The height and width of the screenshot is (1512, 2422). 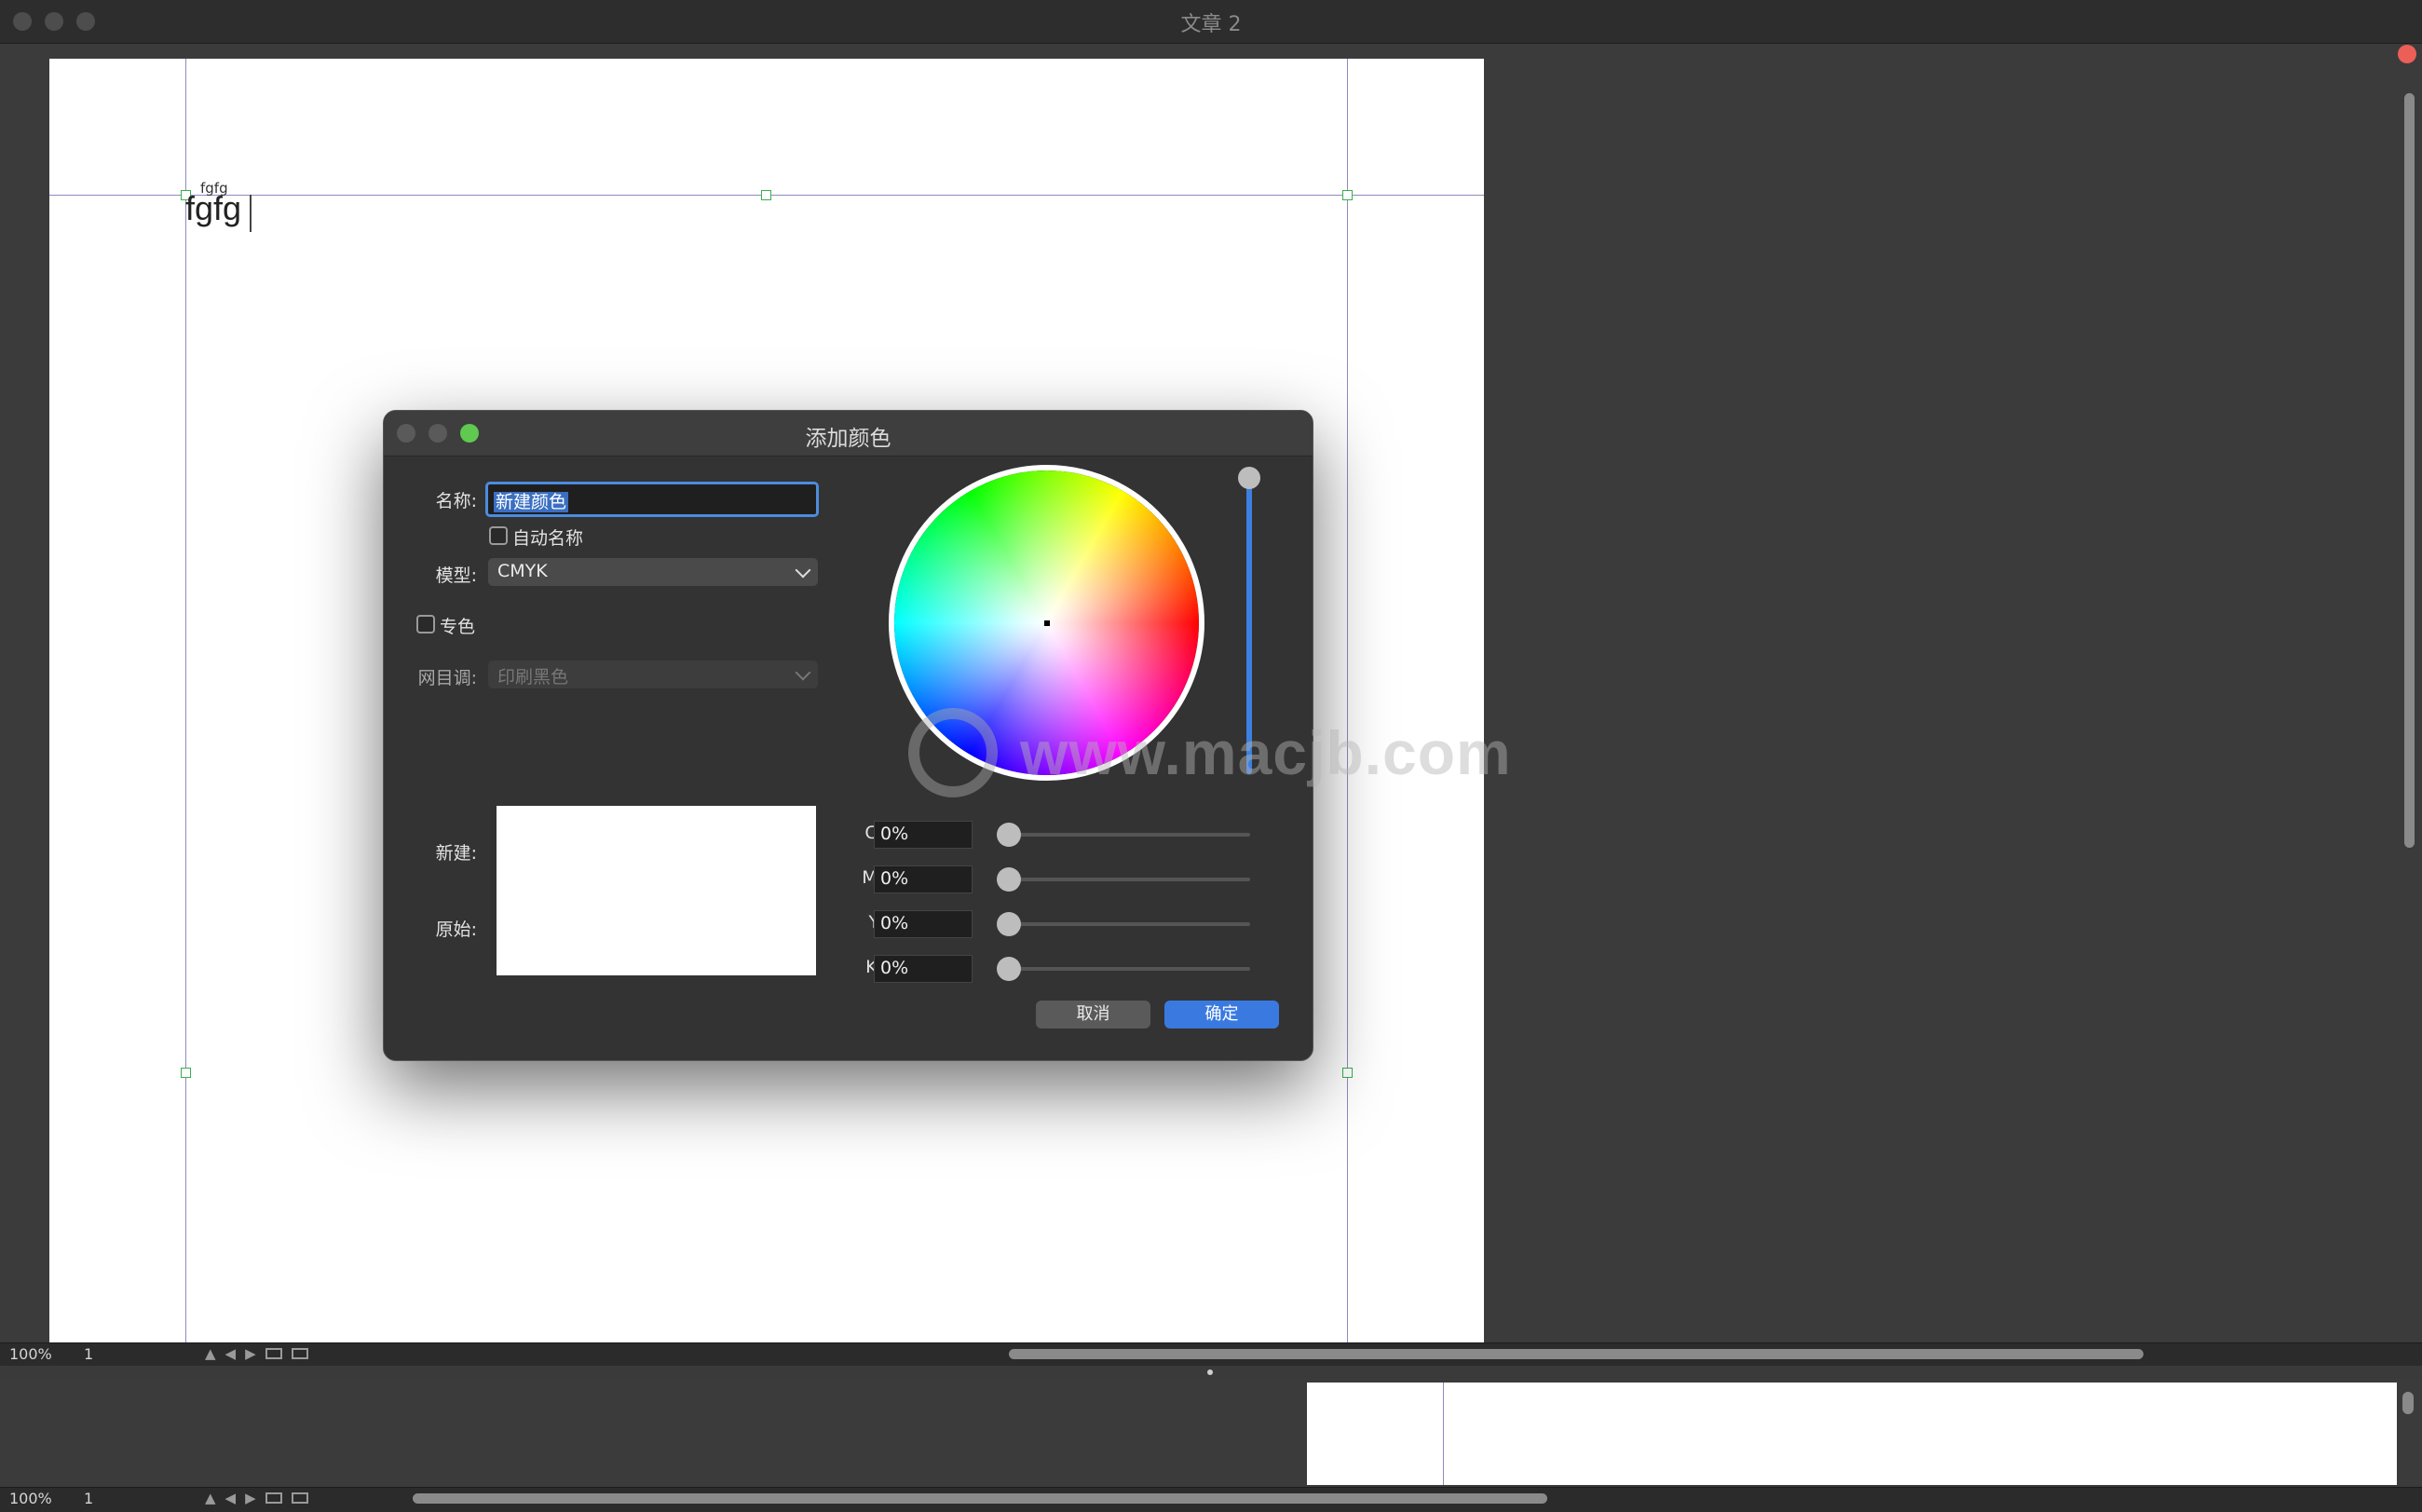 I want to click on split-handle-icon, so click(x=1210, y=1372).